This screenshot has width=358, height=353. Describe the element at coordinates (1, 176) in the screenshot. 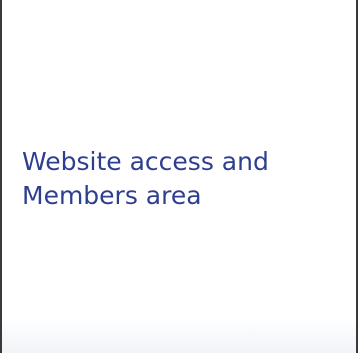

I see `card-left-border` at that location.